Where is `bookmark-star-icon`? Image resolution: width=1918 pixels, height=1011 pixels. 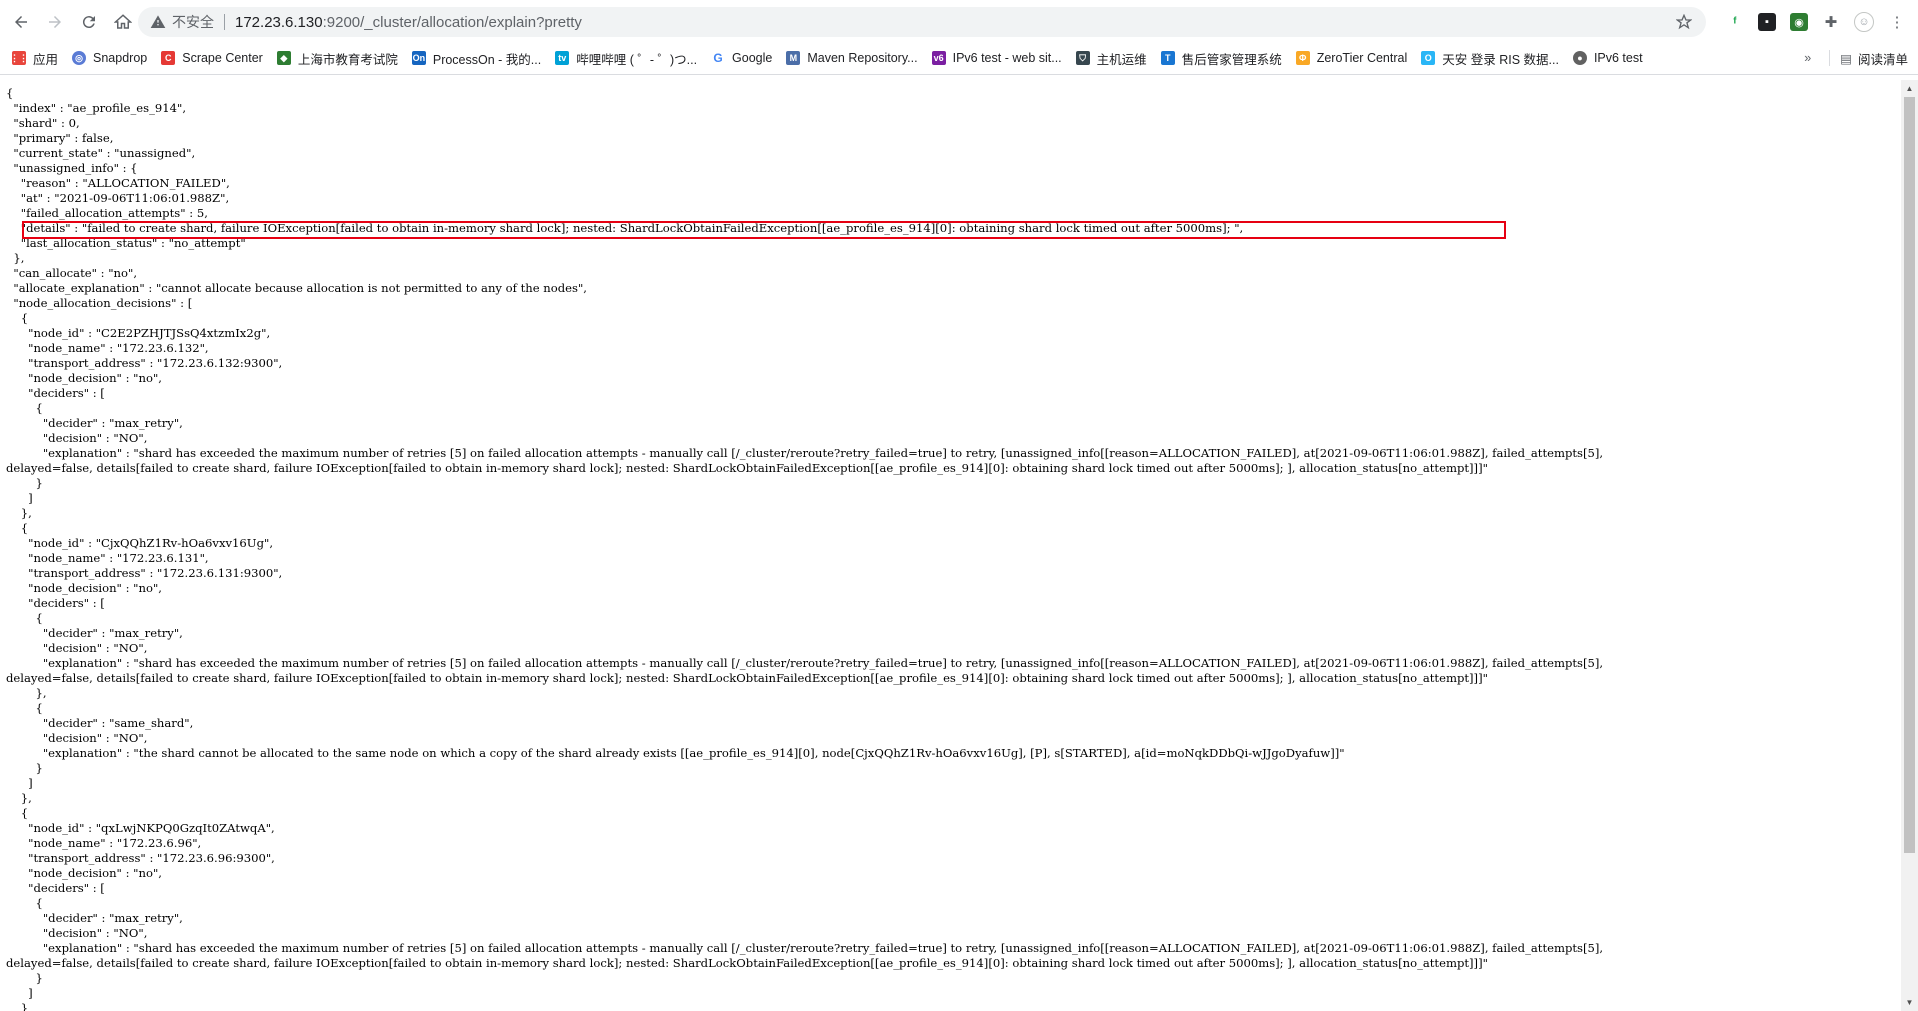 bookmark-star-icon is located at coordinates (1684, 22).